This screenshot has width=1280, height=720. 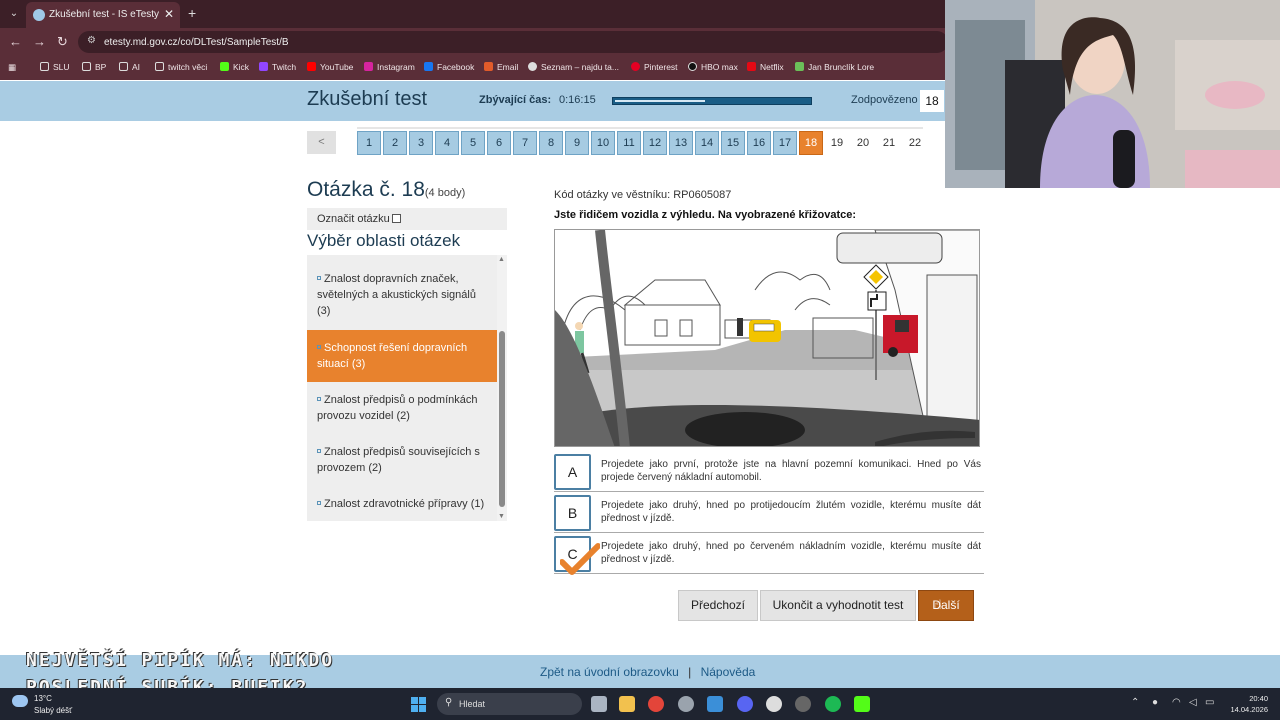 I want to click on reload-icon: ↻, so click(x=62, y=42).